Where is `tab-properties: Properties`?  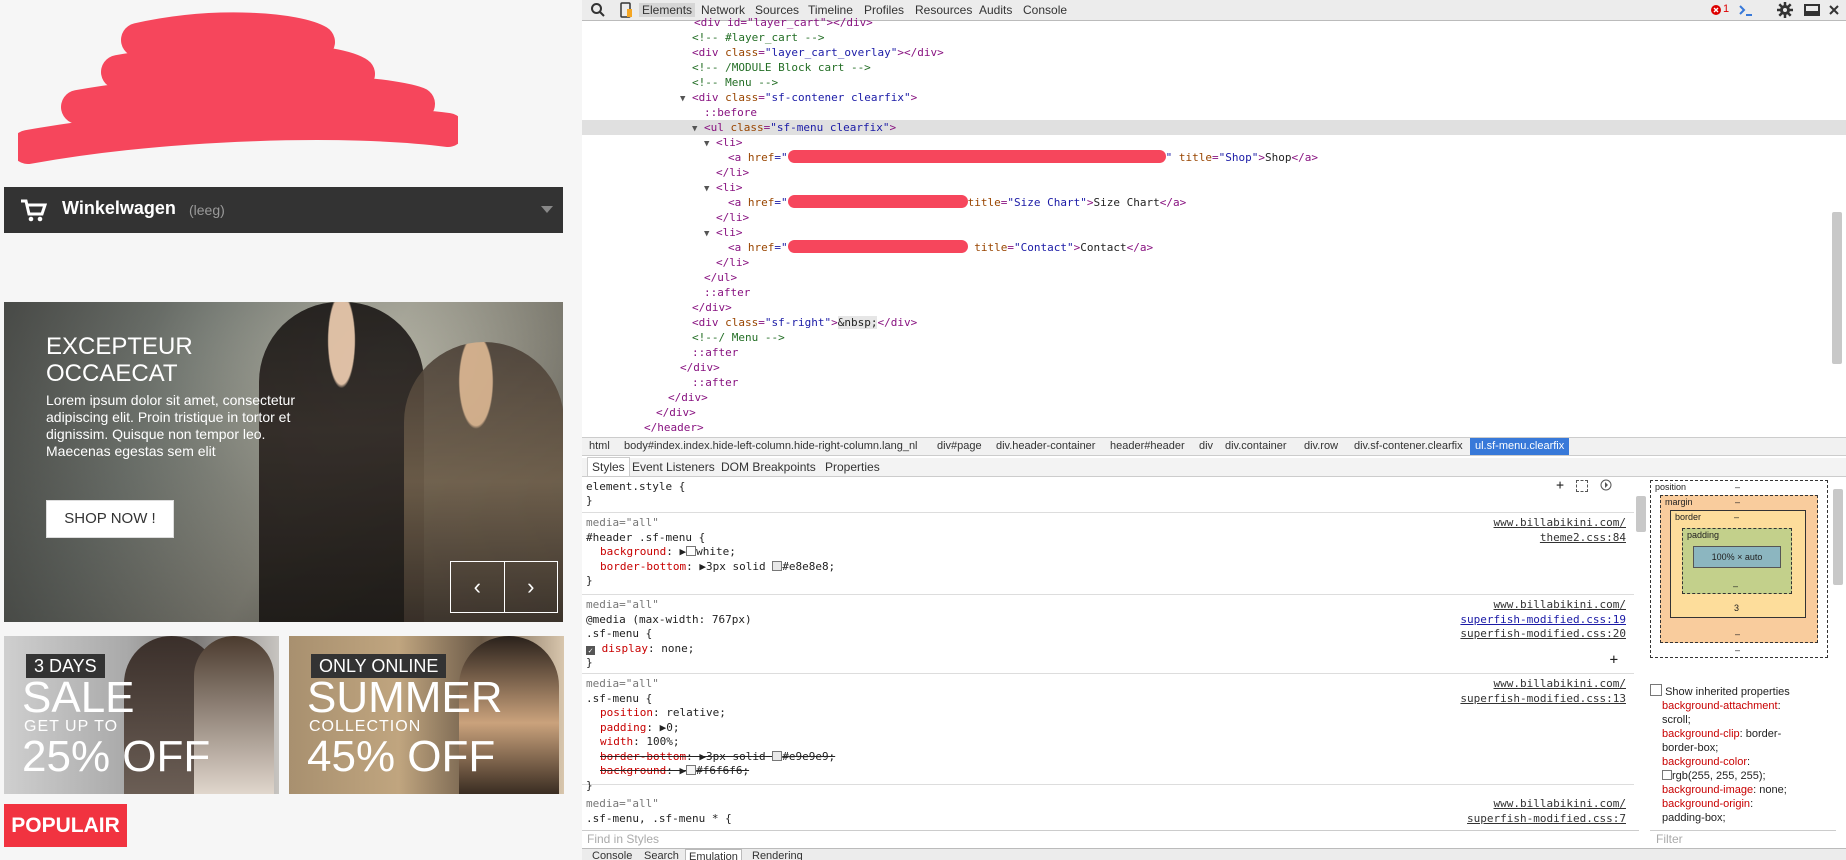 tab-properties: Properties is located at coordinates (852, 467).